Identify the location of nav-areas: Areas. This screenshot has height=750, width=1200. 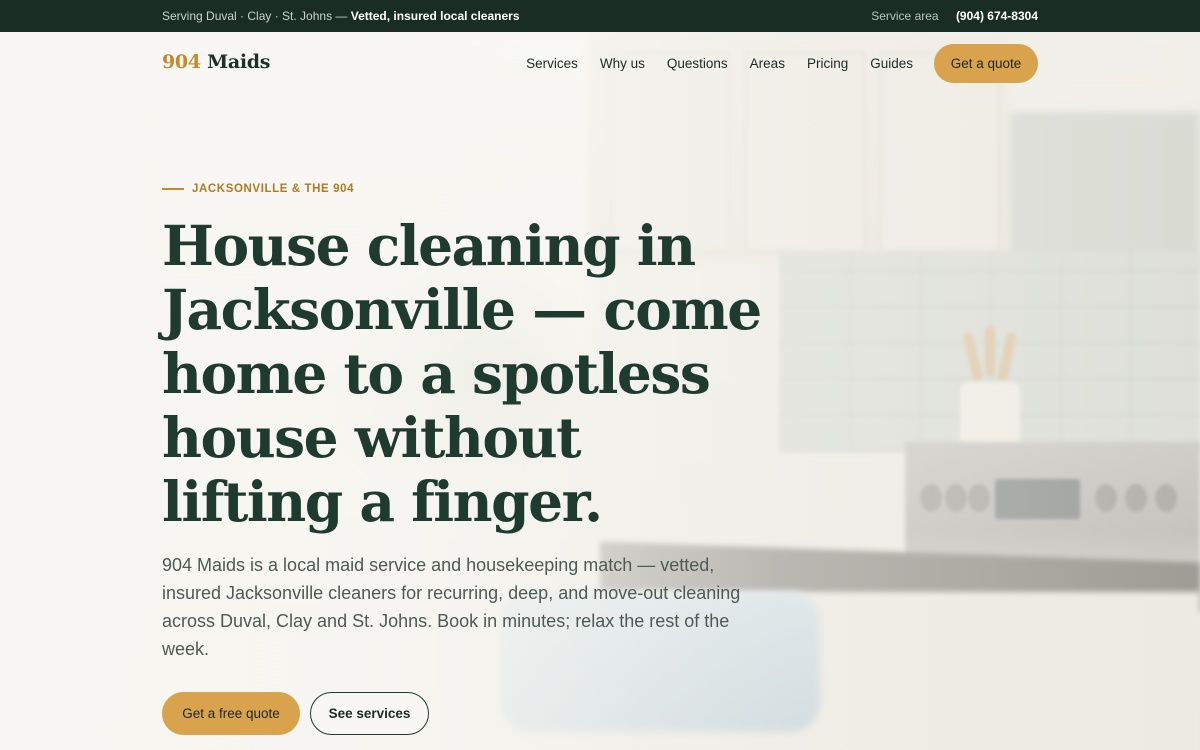
(767, 63).